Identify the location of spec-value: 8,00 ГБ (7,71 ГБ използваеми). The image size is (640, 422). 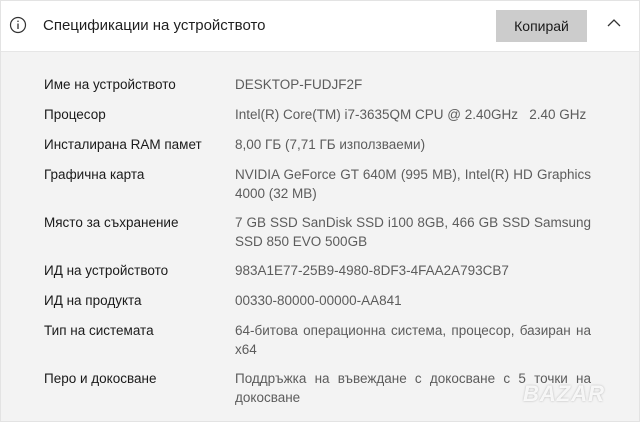
(330, 144).